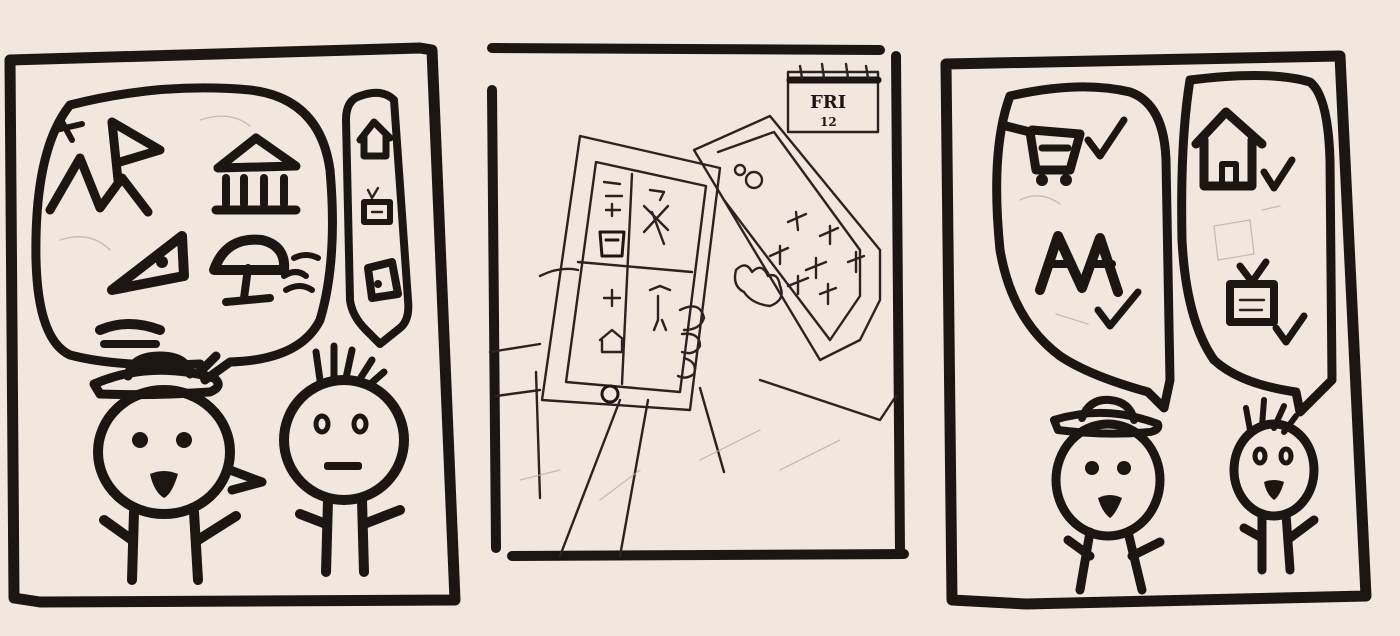 This screenshot has height=636, width=1400. Describe the element at coordinates (148, 263) in the screenshot. I see `pizza-slice-icon` at that location.